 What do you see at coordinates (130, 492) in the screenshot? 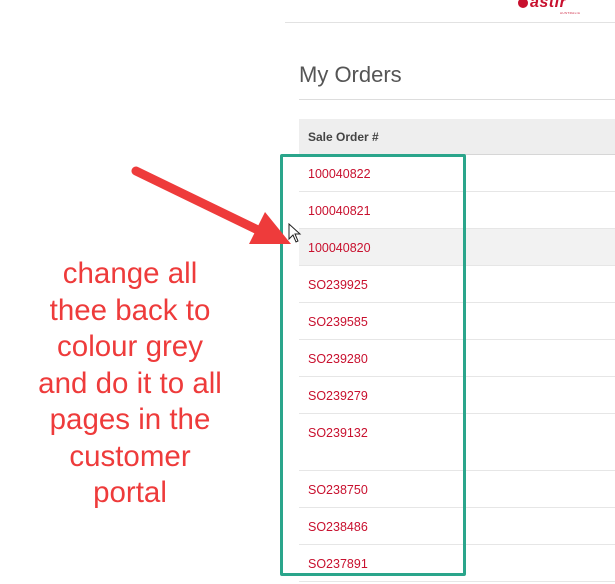
I see `annotation-line: portal` at bounding box center [130, 492].